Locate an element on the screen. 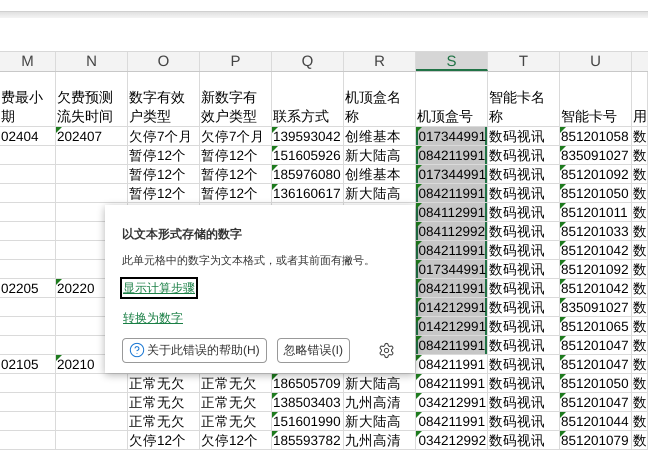 This screenshot has height=459, width=648. settings-icon is located at coordinates (386, 350).